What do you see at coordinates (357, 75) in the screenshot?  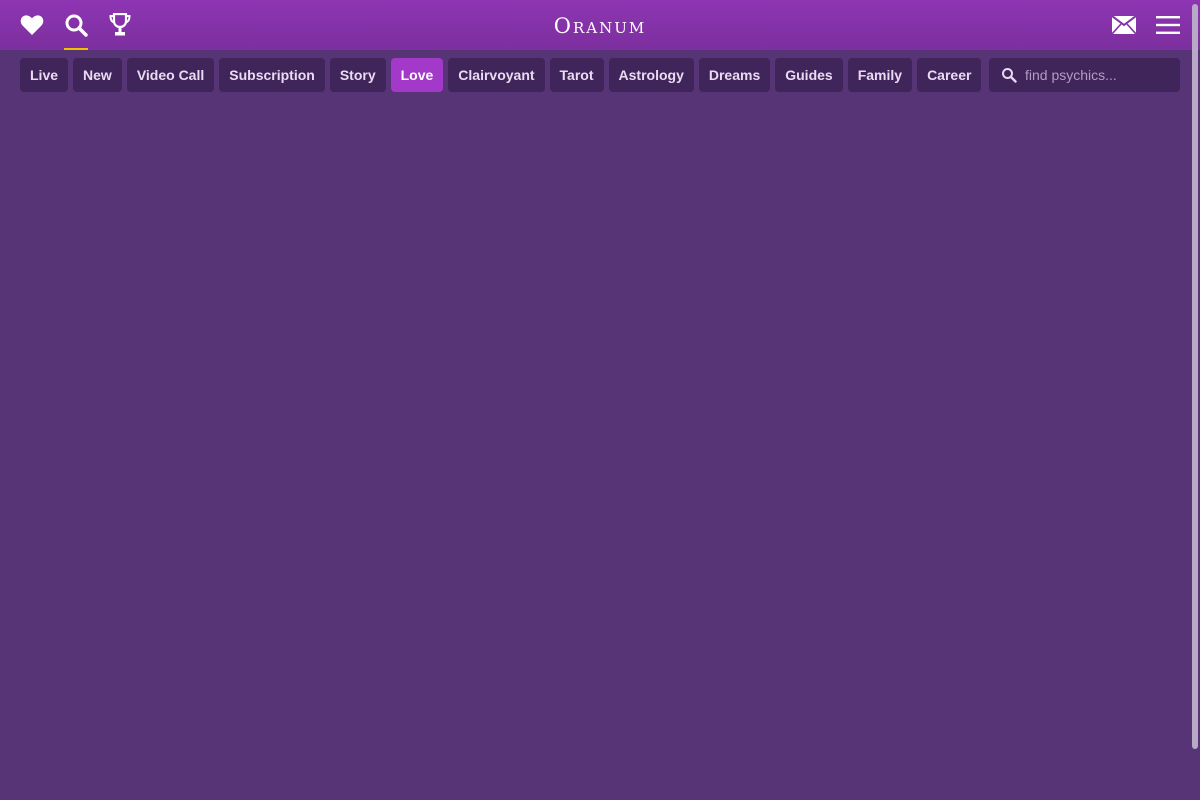 I see `category-chip-story: Story` at bounding box center [357, 75].